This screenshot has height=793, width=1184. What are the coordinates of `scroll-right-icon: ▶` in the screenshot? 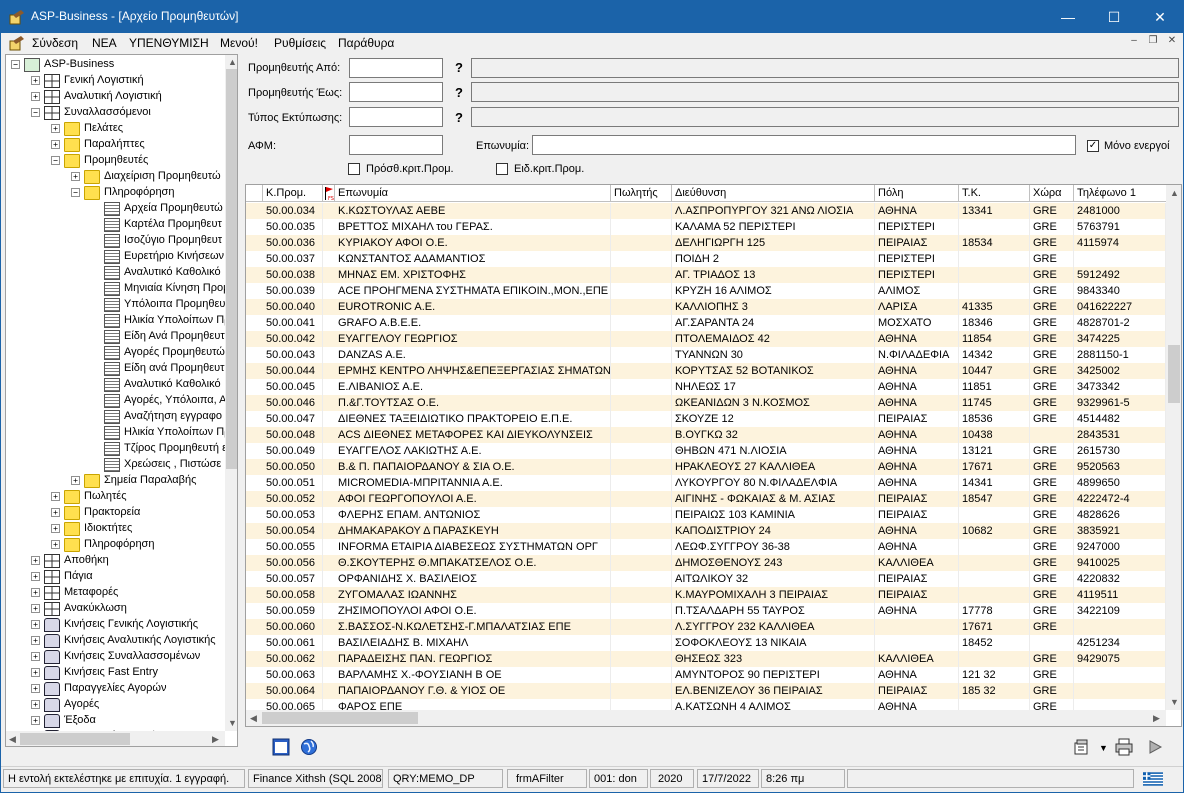 It's located at (215, 739).